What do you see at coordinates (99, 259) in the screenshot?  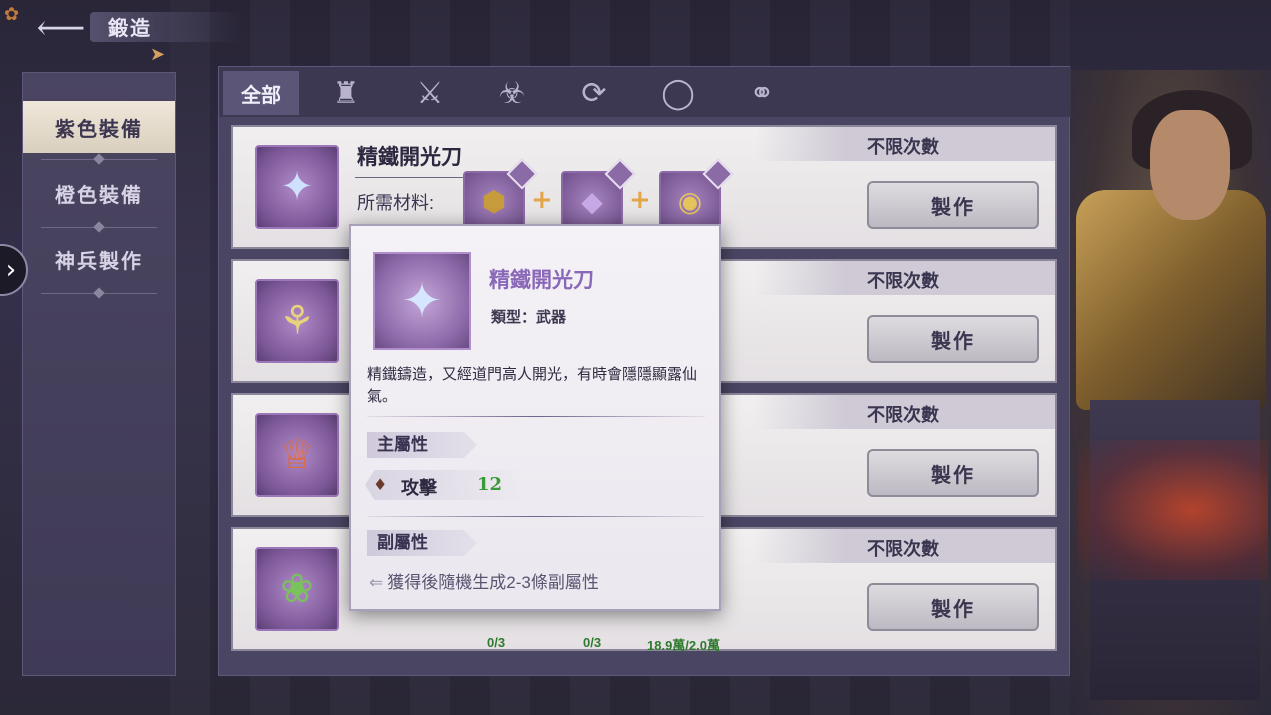 I see `sidebar-item-divine-weapon: 神兵製作` at bounding box center [99, 259].